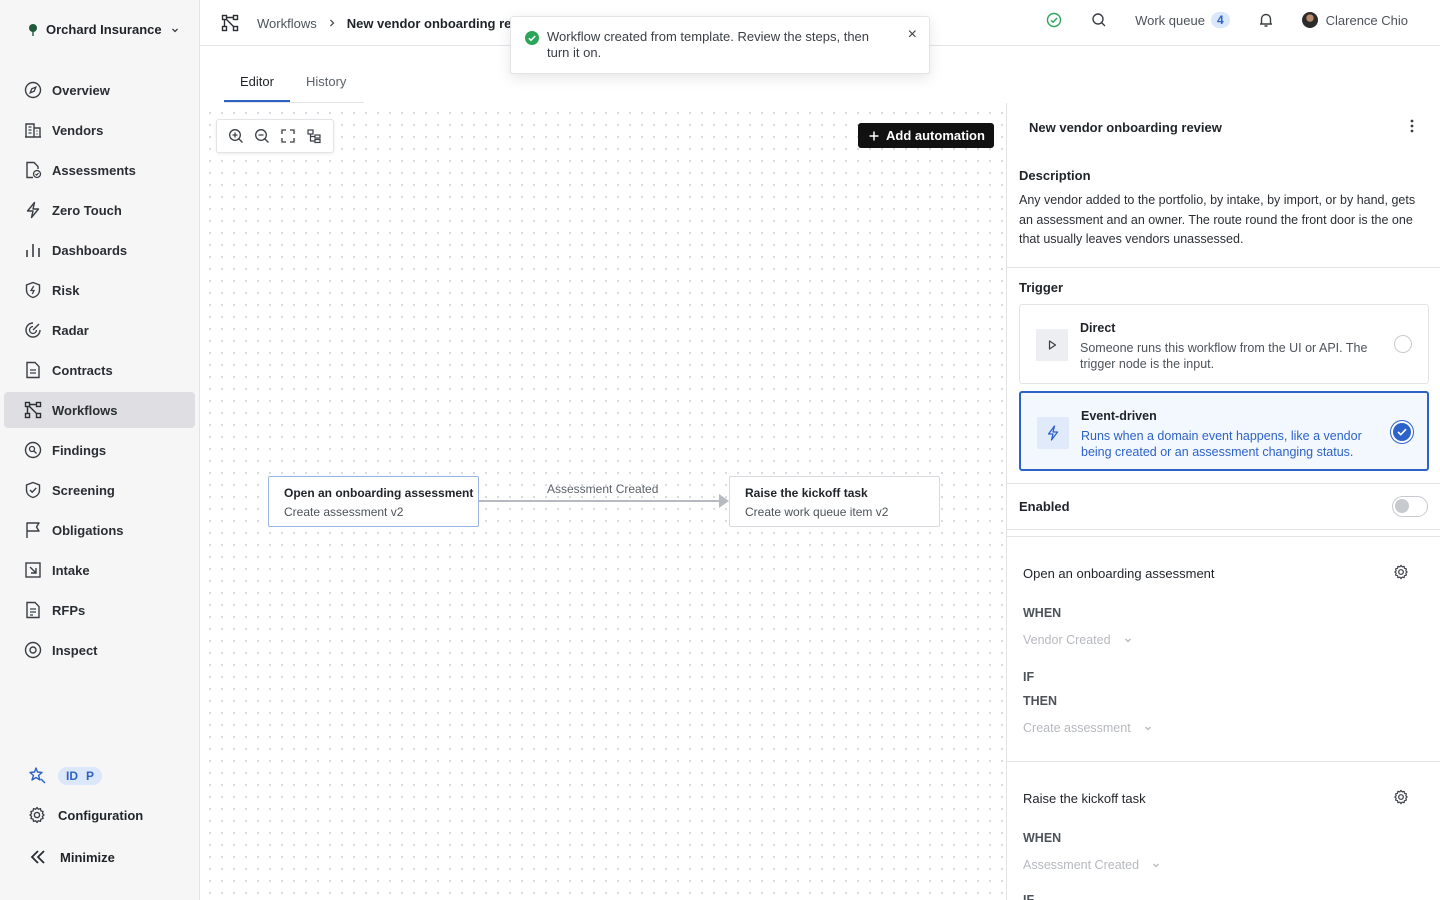 This screenshot has height=900, width=1440. What do you see at coordinates (912, 35) in the screenshot?
I see `close-icon: ×` at bounding box center [912, 35].